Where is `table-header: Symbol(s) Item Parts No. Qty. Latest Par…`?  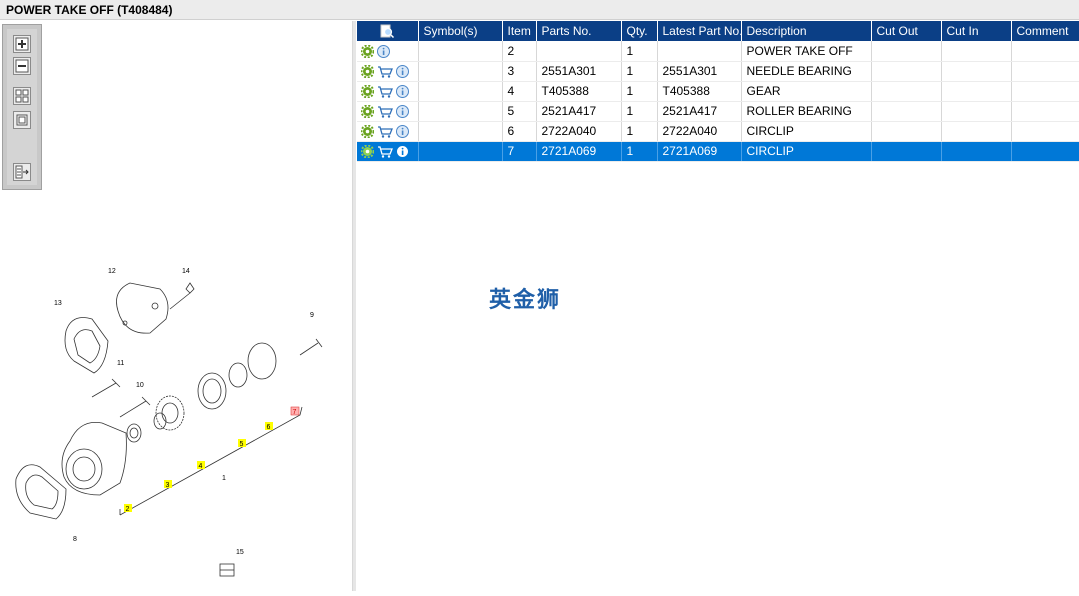 table-header: Symbol(s) Item Parts No. Qty. Latest Par… is located at coordinates (718, 31).